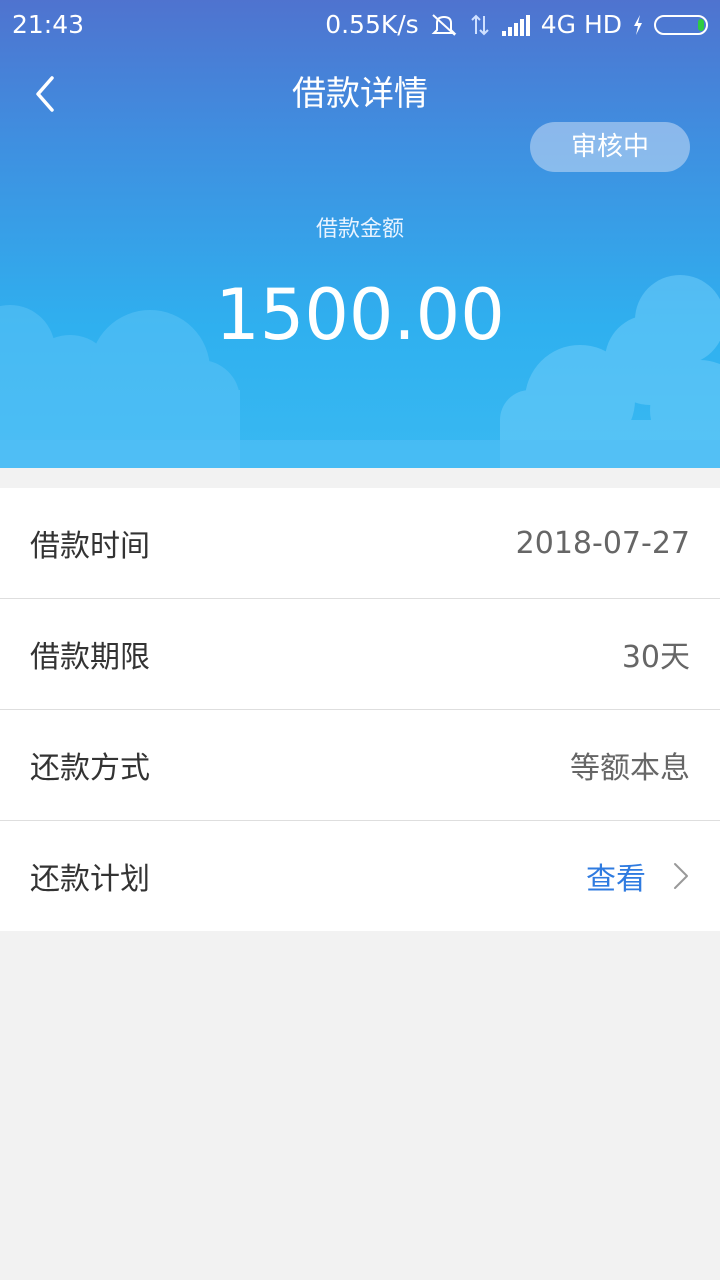  Describe the element at coordinates (360, 543) in the screenshot. I see `detail-row-loan-time: 借款时间 2018-07-27` at that location.